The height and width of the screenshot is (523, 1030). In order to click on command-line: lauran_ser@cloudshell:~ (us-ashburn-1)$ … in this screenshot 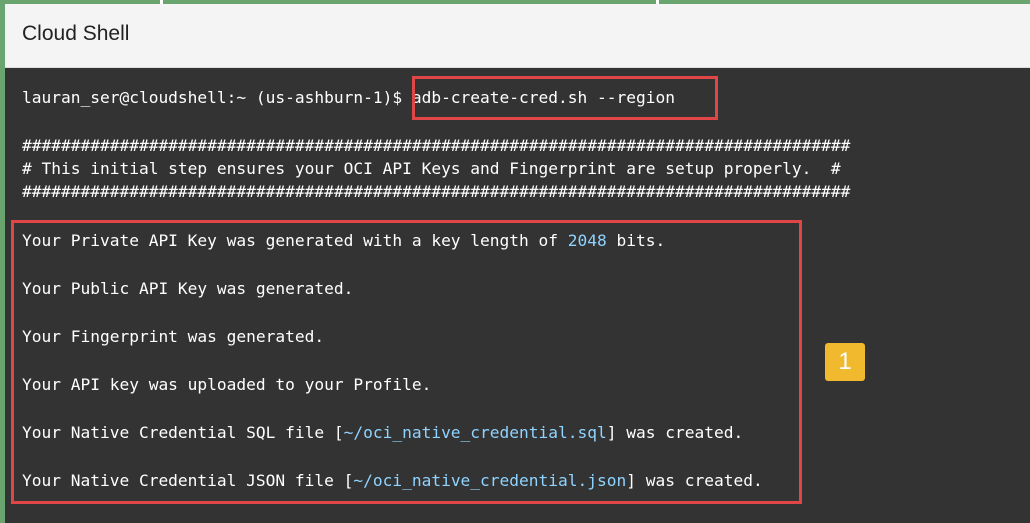, I will do `click(348, 98)`.